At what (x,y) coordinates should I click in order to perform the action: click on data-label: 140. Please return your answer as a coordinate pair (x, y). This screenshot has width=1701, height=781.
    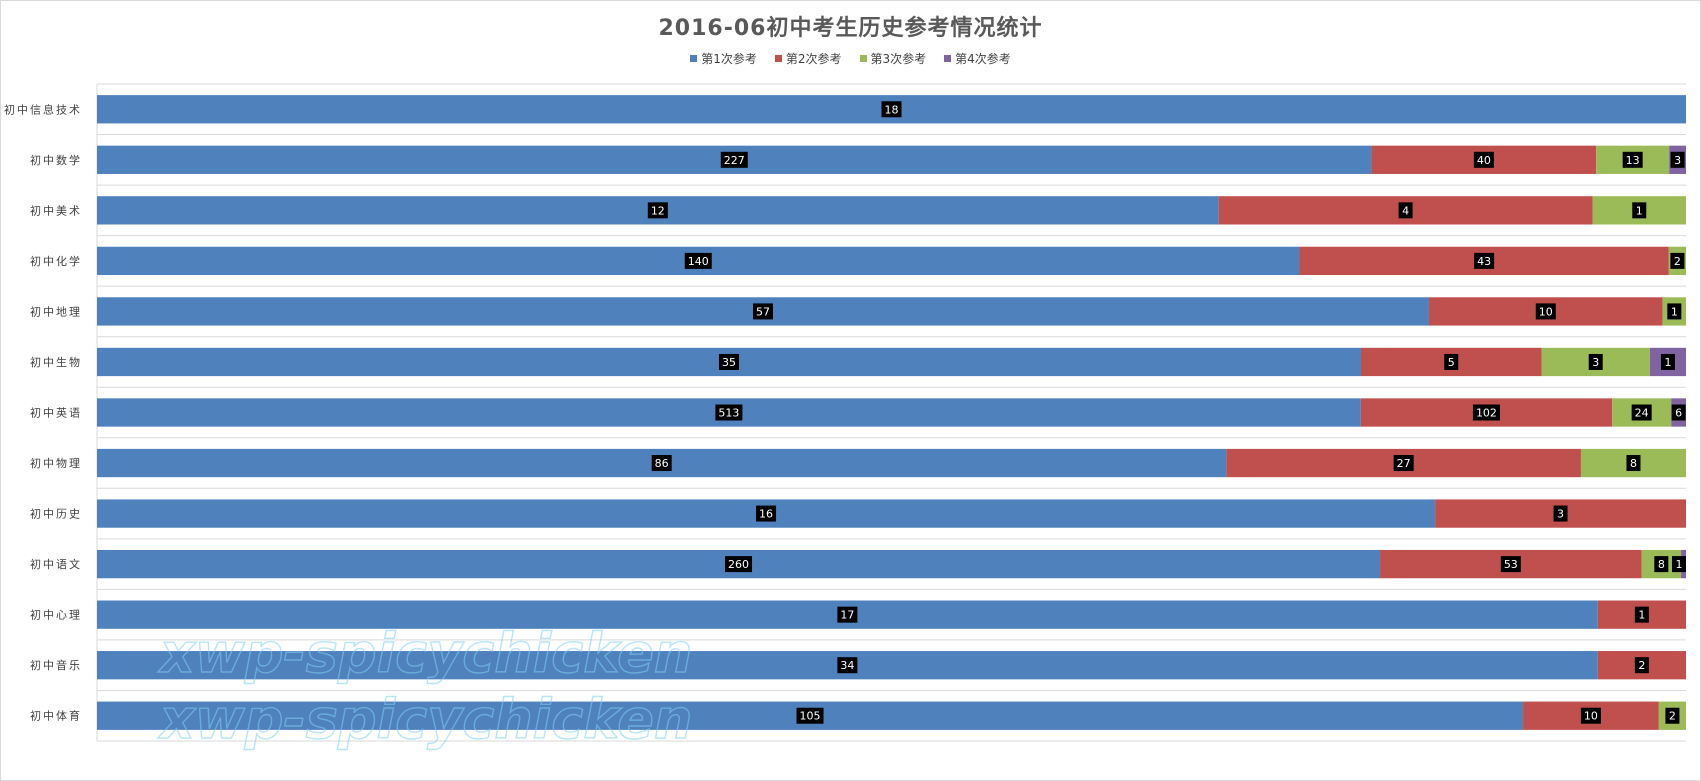
    Looking at the image, I should click on (698, 261).